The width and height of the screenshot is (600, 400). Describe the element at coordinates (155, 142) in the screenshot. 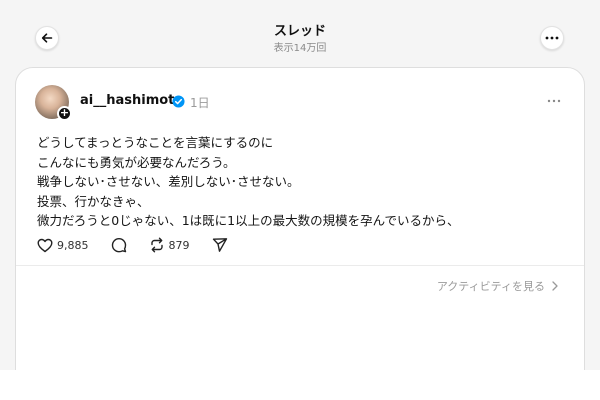

I see `post-line: どうしてまっとうなことを言葉にするのに` at that location.